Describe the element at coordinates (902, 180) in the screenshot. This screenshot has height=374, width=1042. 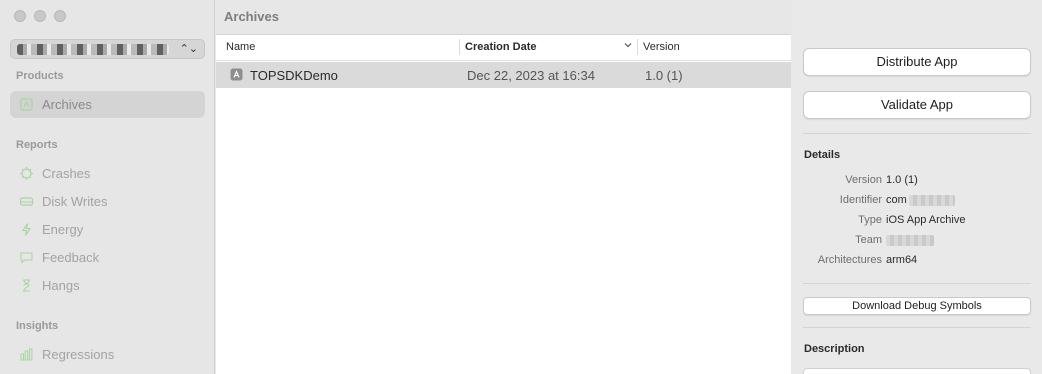
I see `detail-value: 1.0 (1)` at that location.